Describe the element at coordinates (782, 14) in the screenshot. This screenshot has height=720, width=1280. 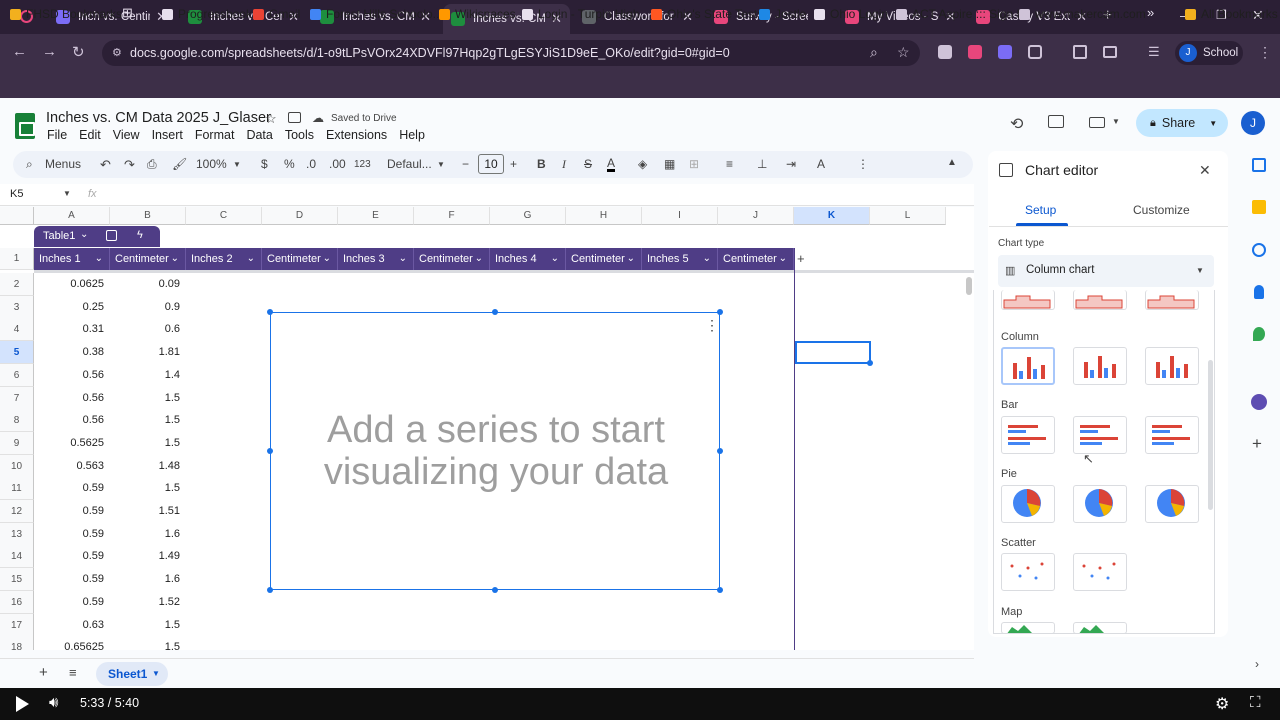
I see `bookmark-item: Jostle` at that location.